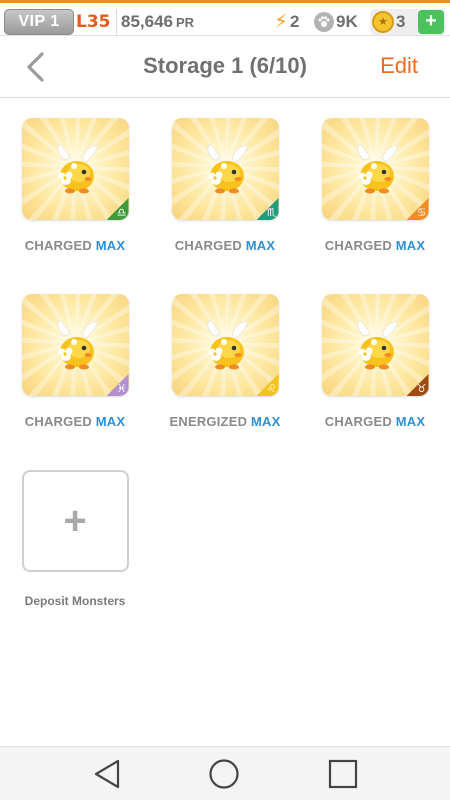 This screenshot has height=800, width=450. Describe the element at coordinates (399, 66) in the screenshot. I see `edit-button: Edit` at that location.